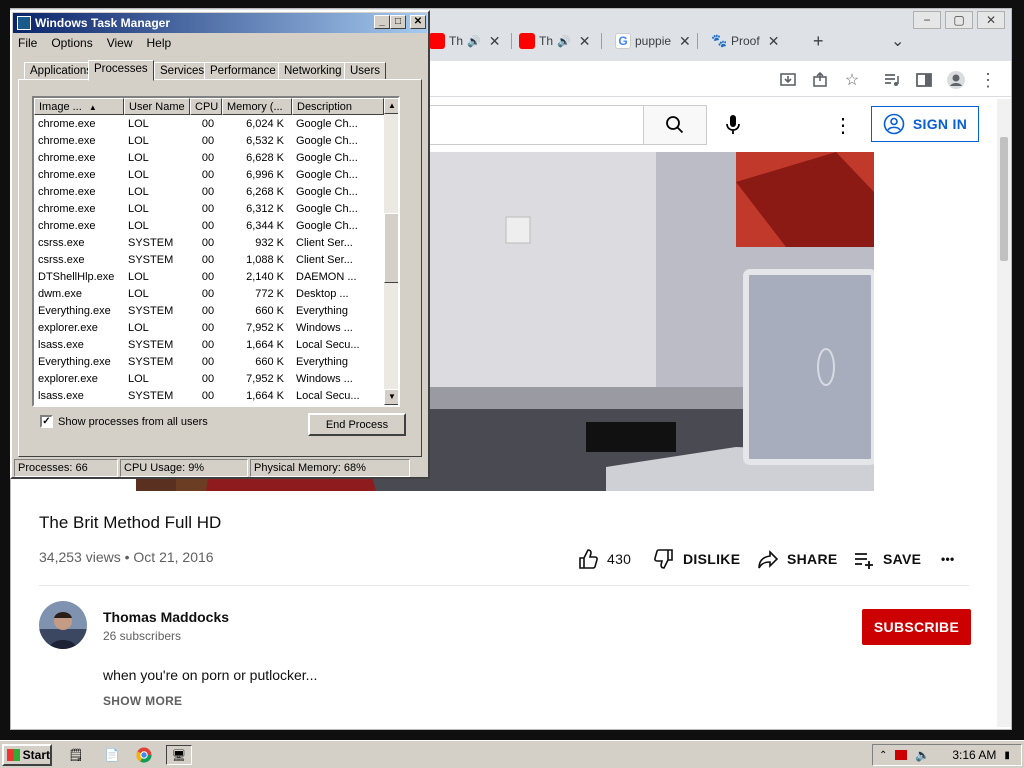 Image resolution: width=1024 pixels, height=768 pixels. I want to click on show-desktop-icon: ▮, so click(1007, 755).